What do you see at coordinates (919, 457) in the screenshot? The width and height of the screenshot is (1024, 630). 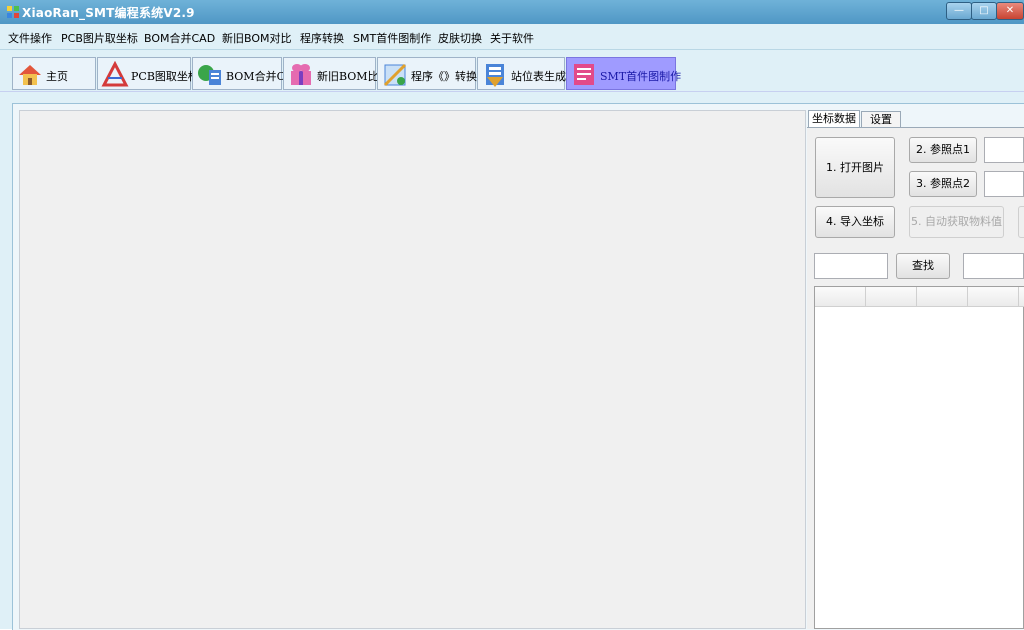 I see `coordinate-grid` at bounding box center [919, 457].